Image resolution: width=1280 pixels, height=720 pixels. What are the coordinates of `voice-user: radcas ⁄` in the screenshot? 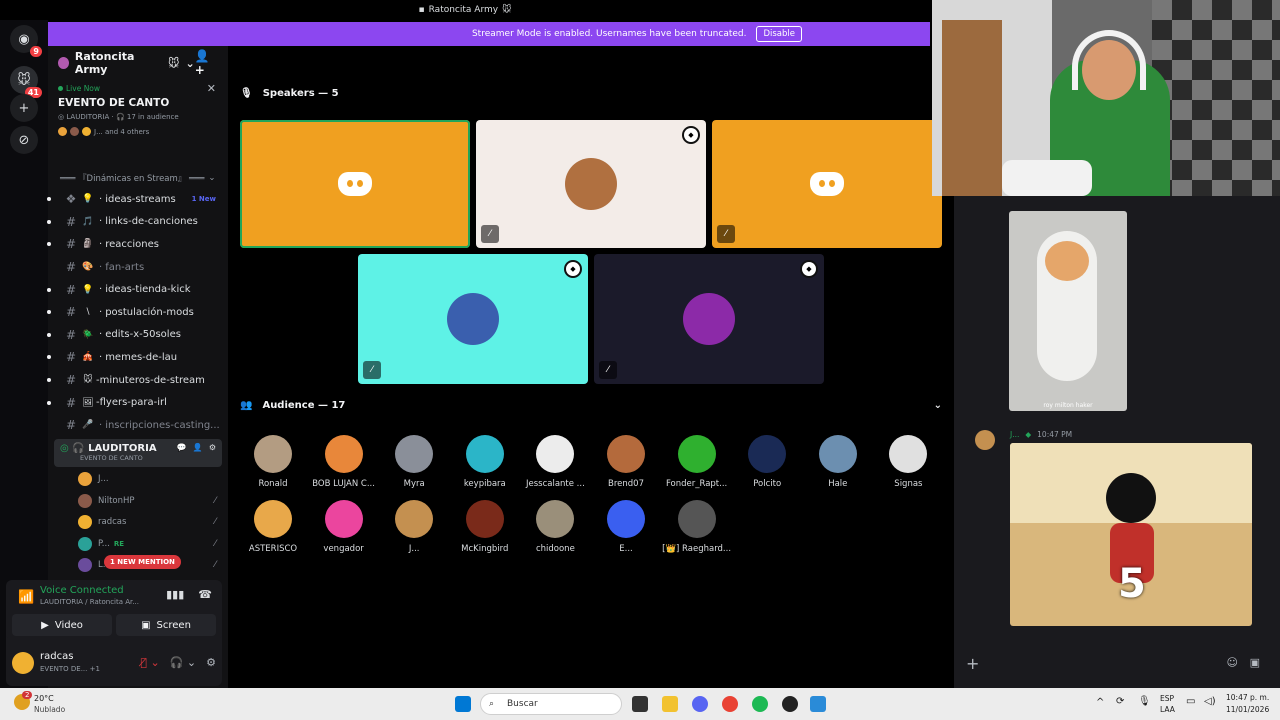 It's located at (138, 523).